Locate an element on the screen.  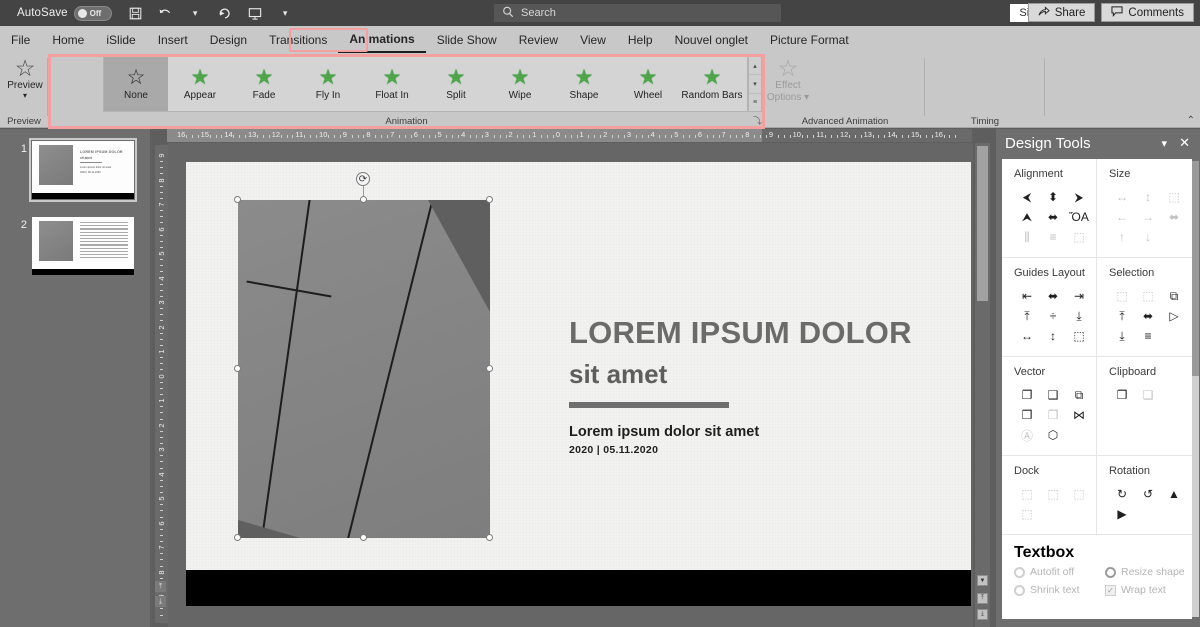
building-photo is located at coordinates (364, 369).